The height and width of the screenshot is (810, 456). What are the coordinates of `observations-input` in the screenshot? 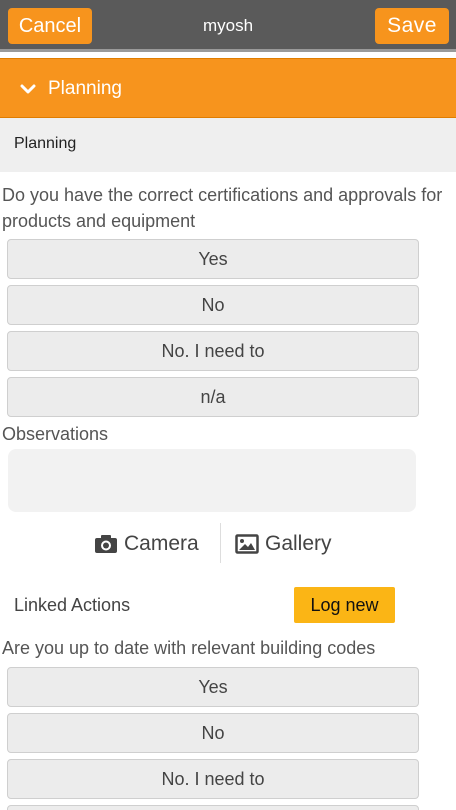 It's located at (212, 480).